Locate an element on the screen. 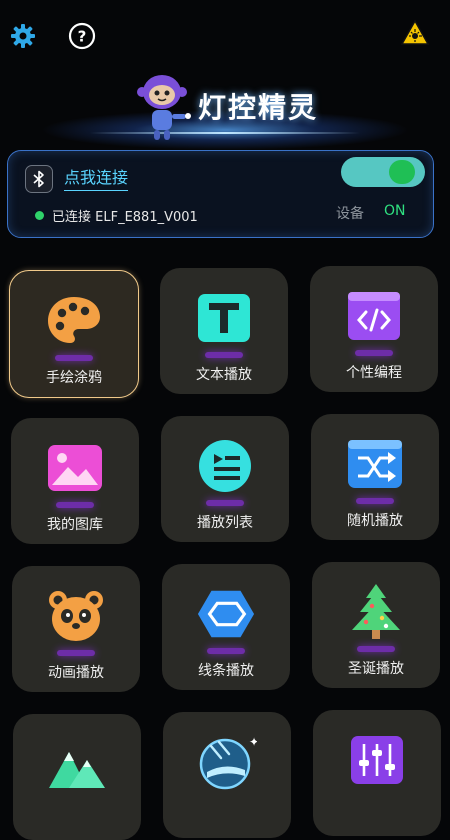  palette-icon is located at coordinates (74, 321).